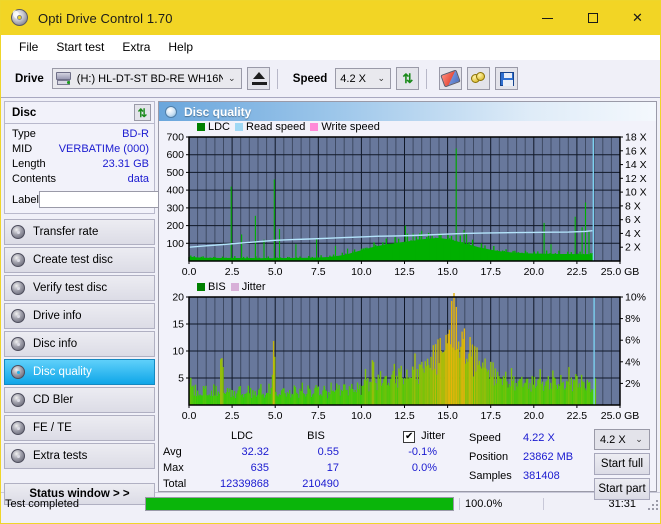 This screenshot has width=661, height=524. Describe the element at coordinates (490, 476) in the screenshot. I see `stats-samples-label: Samples` at that location.